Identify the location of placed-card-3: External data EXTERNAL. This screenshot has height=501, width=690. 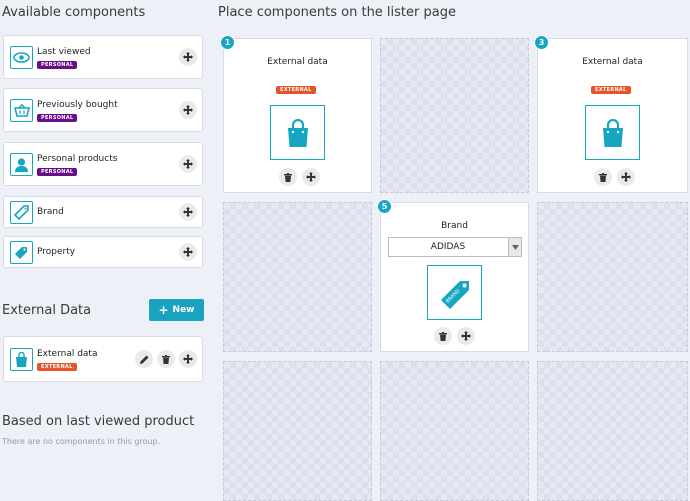
(612, 115).